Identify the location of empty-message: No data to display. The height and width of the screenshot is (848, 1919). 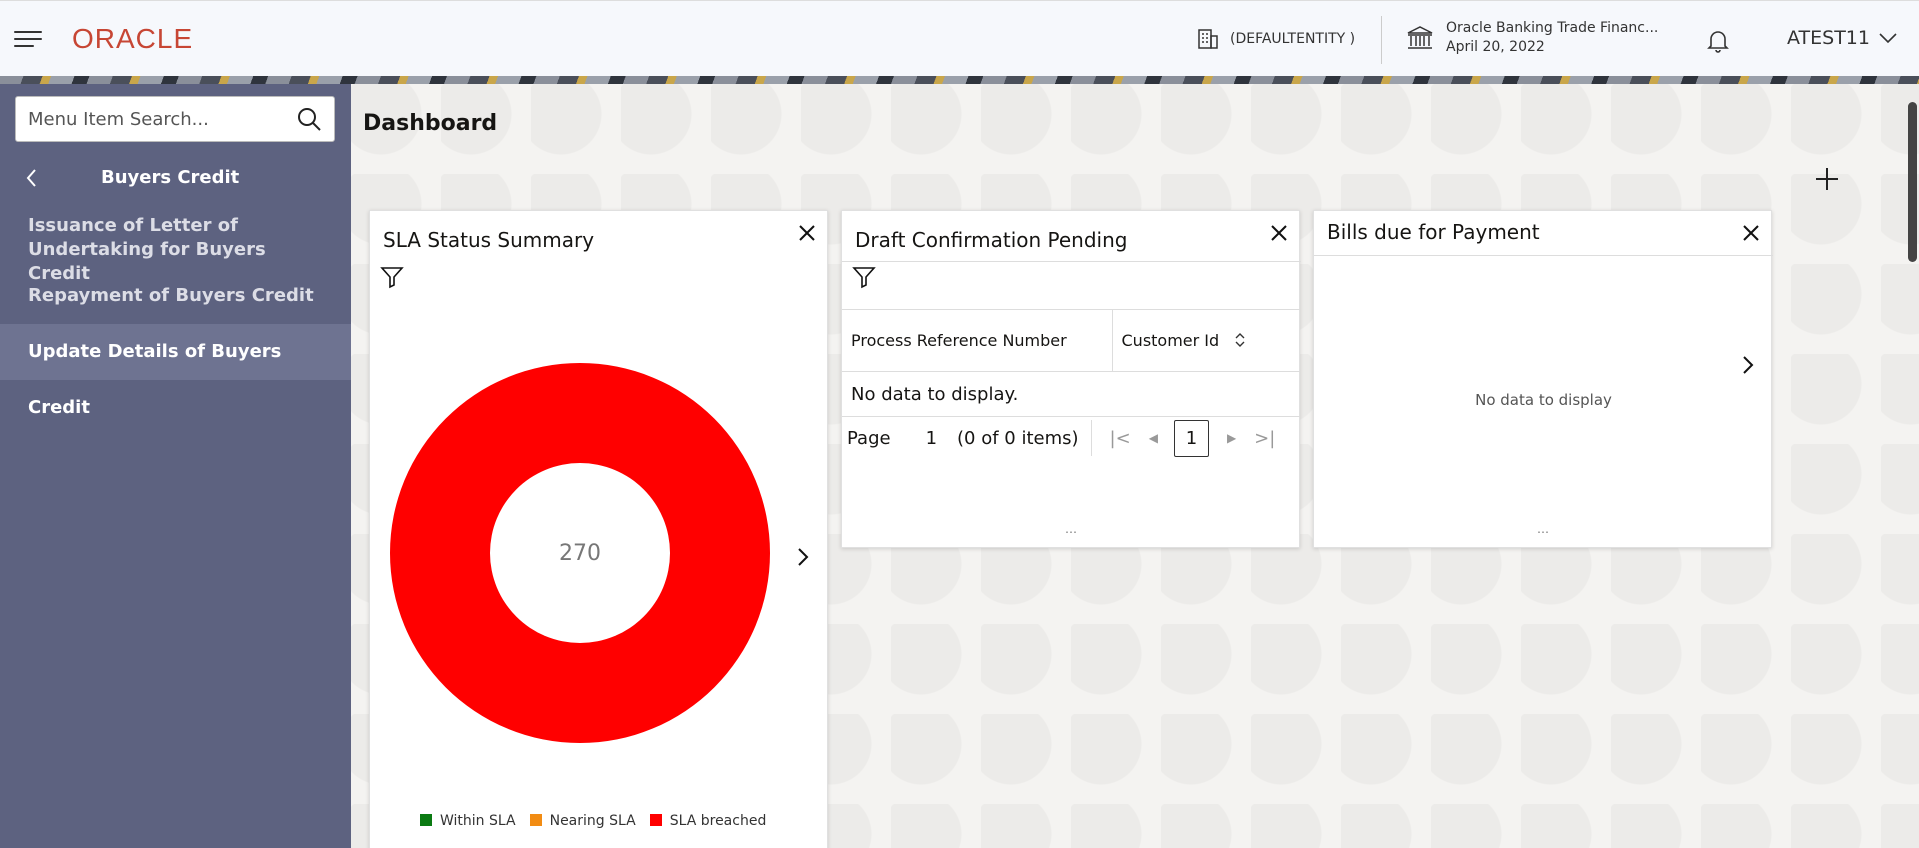
(1543, 400).